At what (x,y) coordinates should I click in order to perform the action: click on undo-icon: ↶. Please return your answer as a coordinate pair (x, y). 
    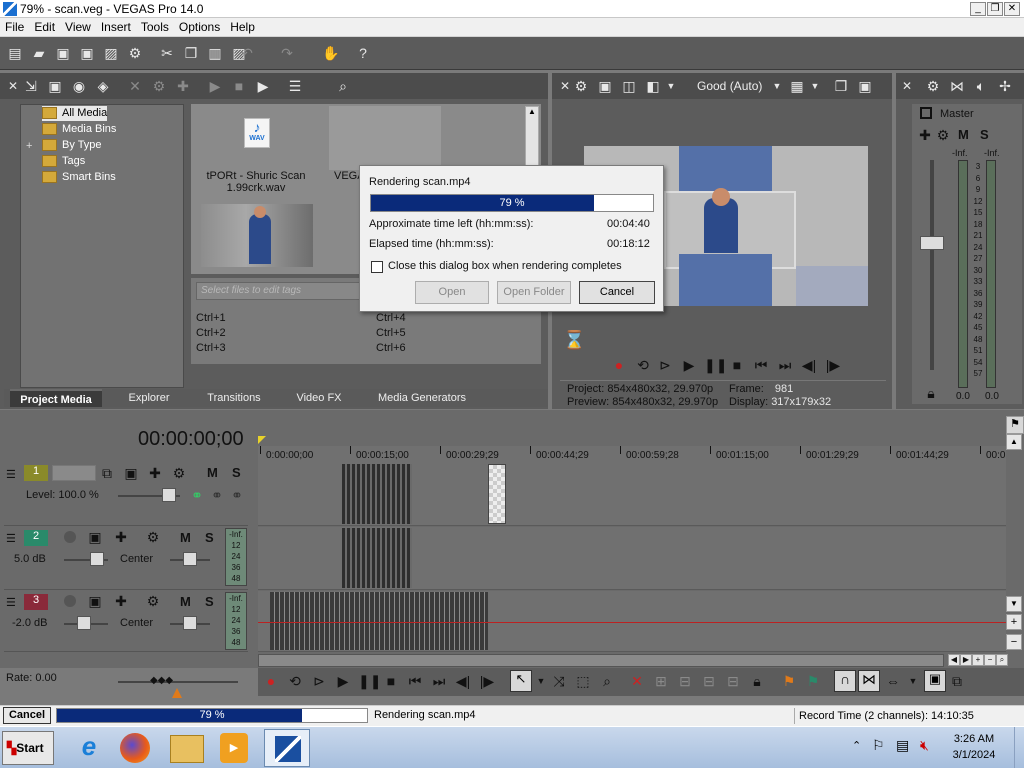
    Looking at the image, I should click on (247, 53).